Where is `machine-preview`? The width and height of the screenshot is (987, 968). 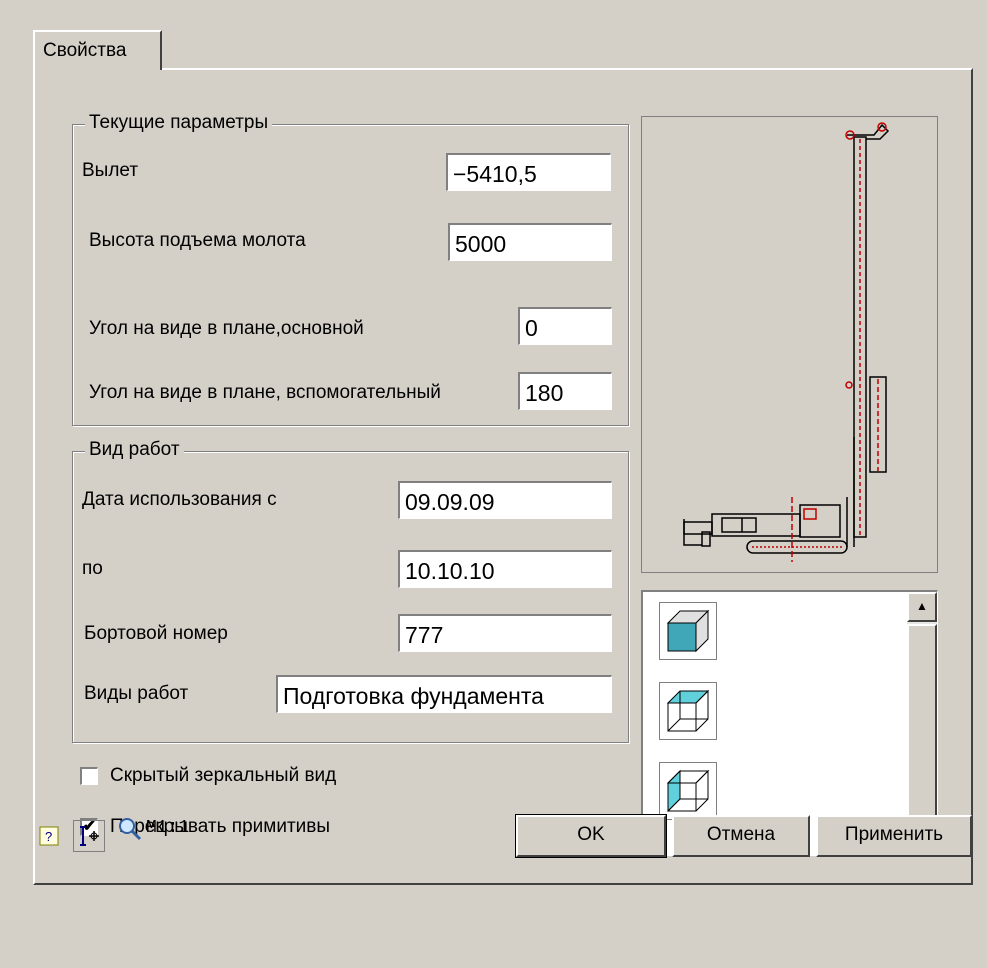
machine-preview is located at coordinates (789, 344).